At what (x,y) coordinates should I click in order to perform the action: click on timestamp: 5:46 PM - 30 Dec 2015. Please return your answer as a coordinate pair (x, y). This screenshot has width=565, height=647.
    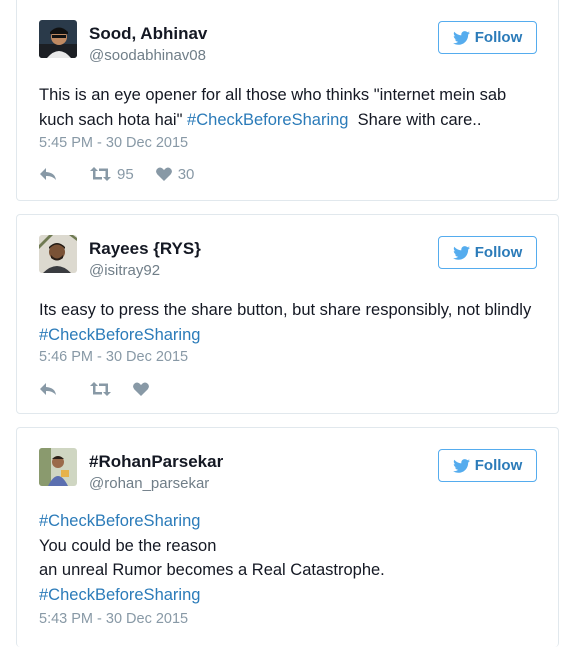
    Looking at the image, I should click on (113, 357).